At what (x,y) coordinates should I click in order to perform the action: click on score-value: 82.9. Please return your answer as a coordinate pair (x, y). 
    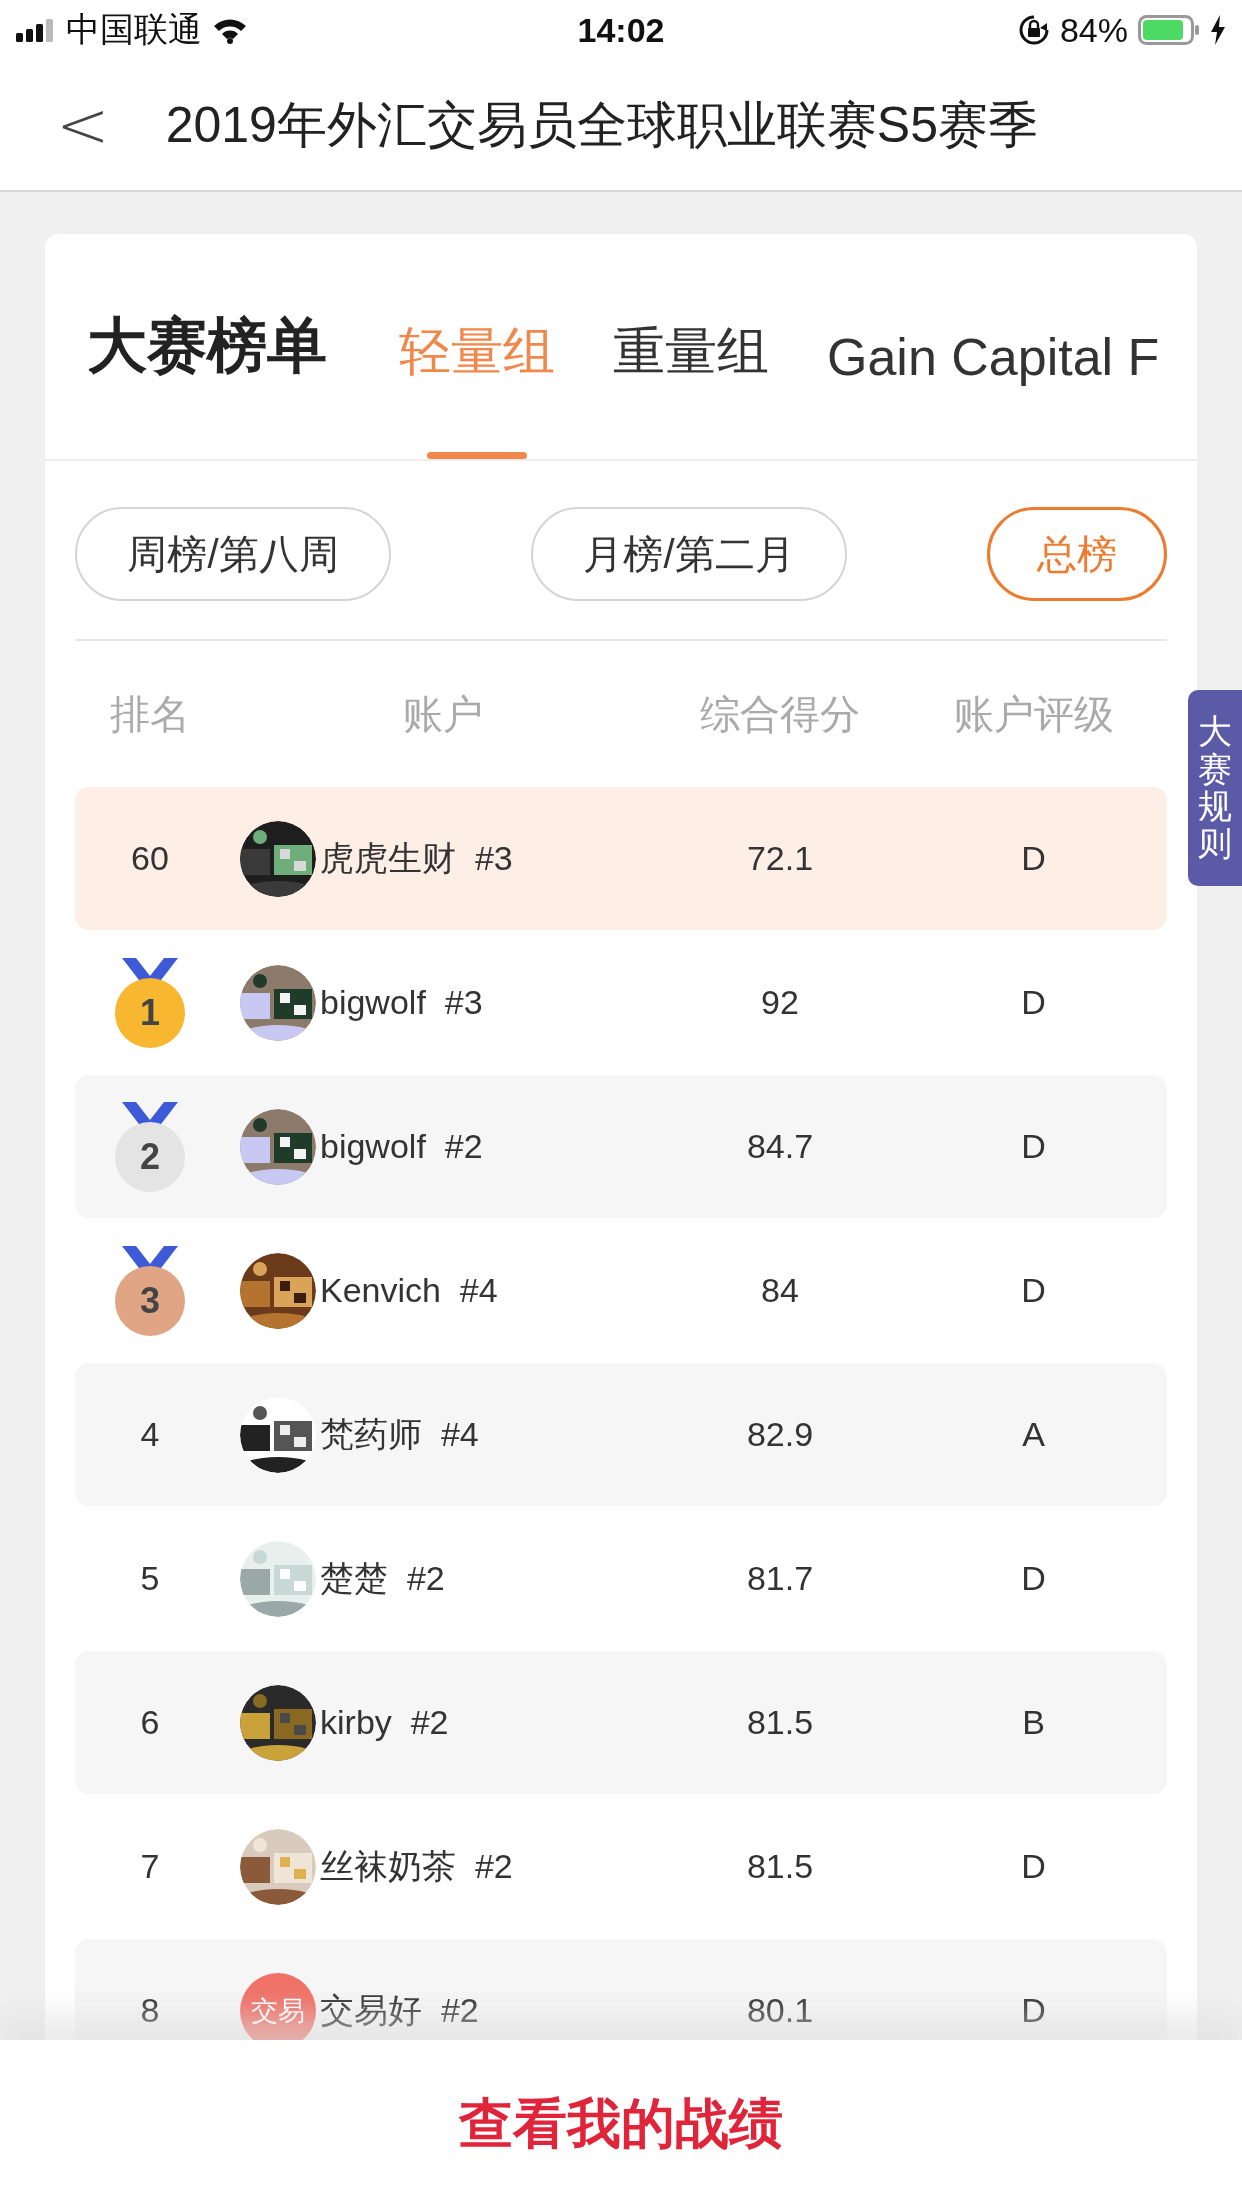
    Looking at the image, I should click on (780, 1434).